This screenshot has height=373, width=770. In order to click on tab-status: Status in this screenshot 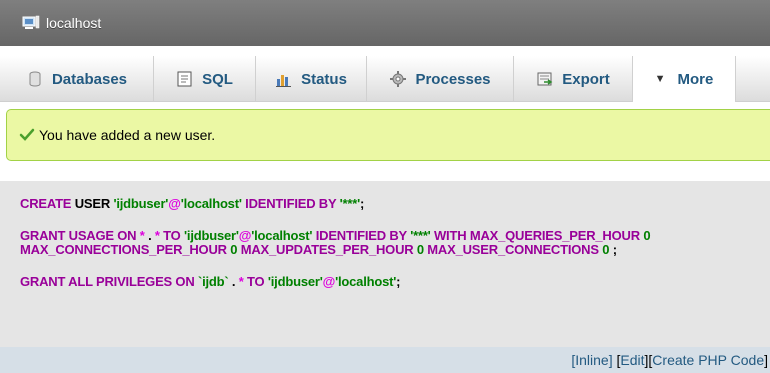, I will do `click(311, 79)`.